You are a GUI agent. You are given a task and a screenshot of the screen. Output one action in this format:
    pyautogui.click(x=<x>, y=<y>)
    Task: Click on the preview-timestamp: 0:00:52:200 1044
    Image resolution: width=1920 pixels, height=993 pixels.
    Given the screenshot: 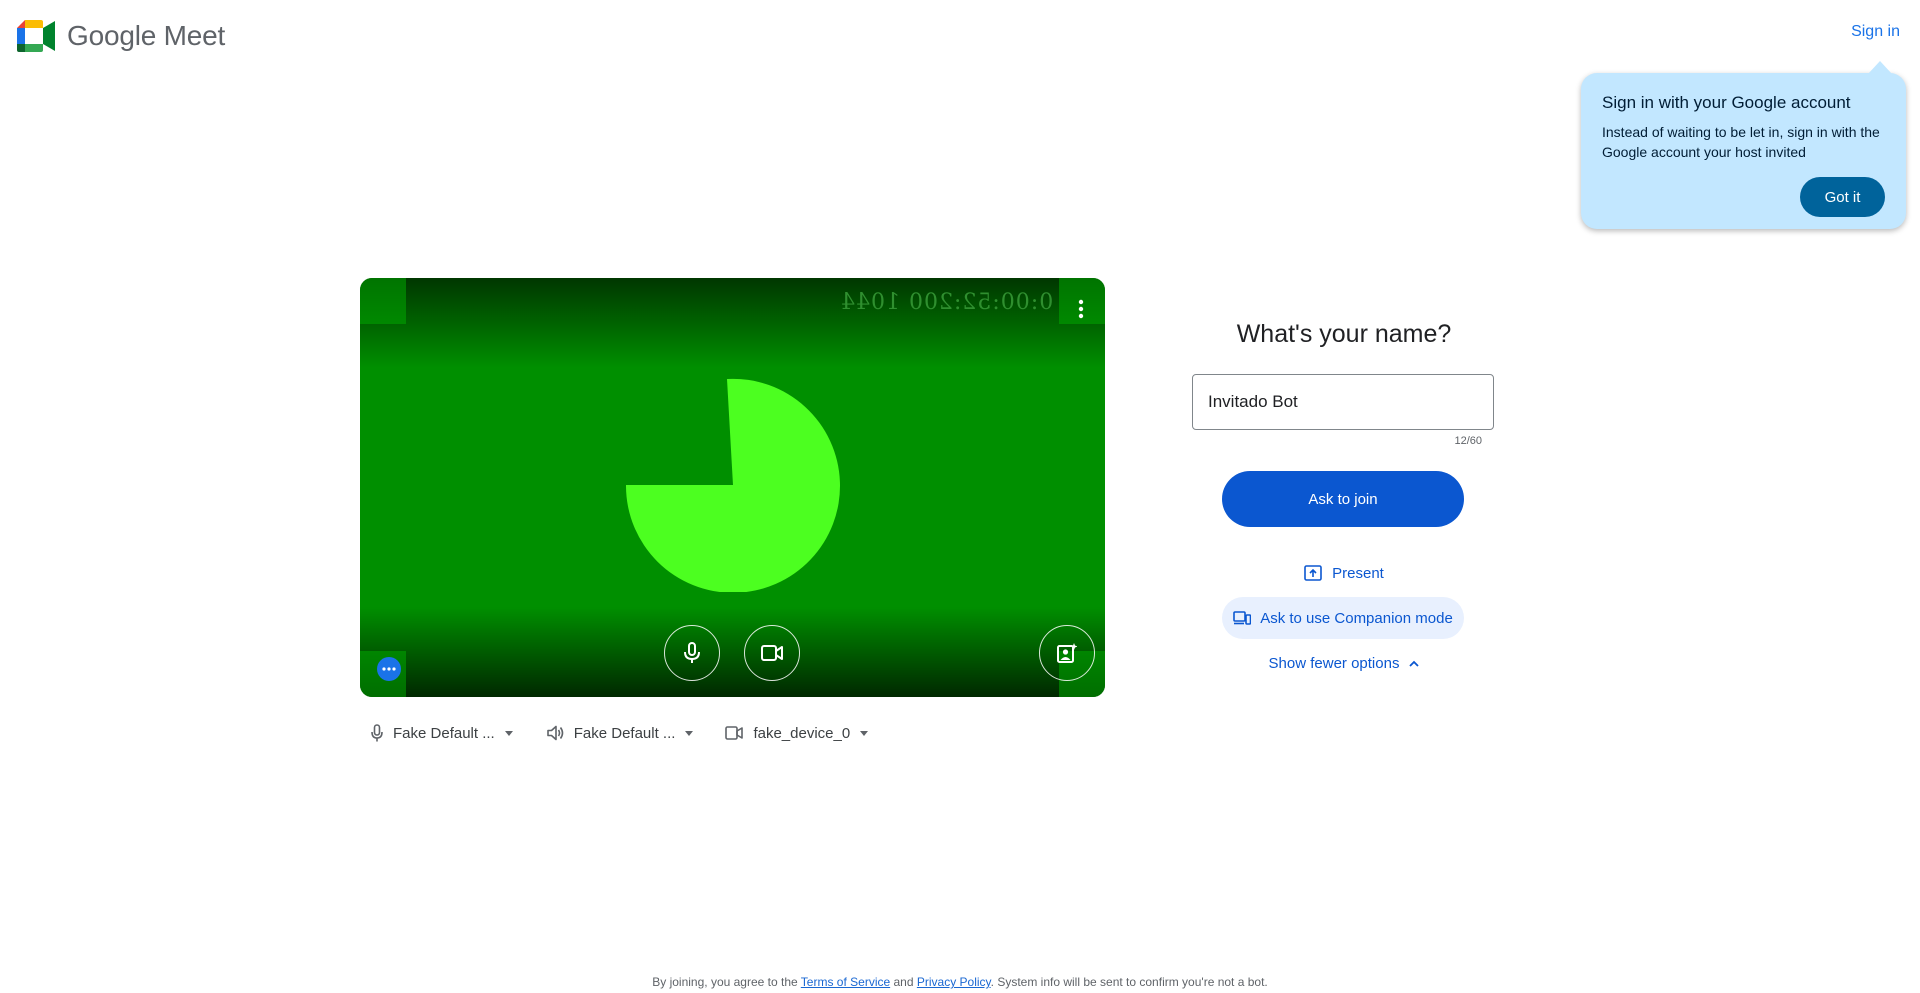 What is the action you would take?
    pyautogui.click(x=946, y=302)
    